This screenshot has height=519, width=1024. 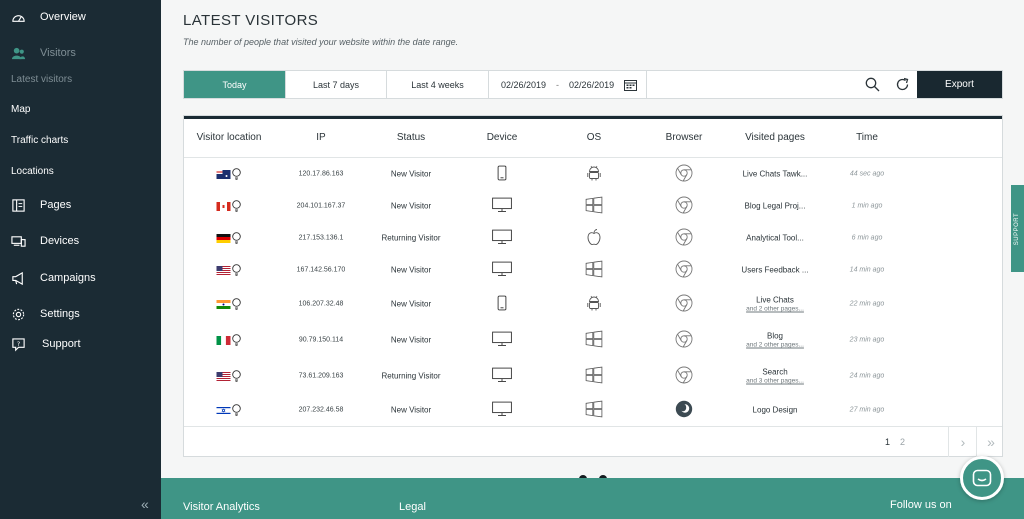 What do you see at coordinates (775, 300) in the screenshot?
I see `visited-page-title: Live Chats` at bounding box center [775, 300].